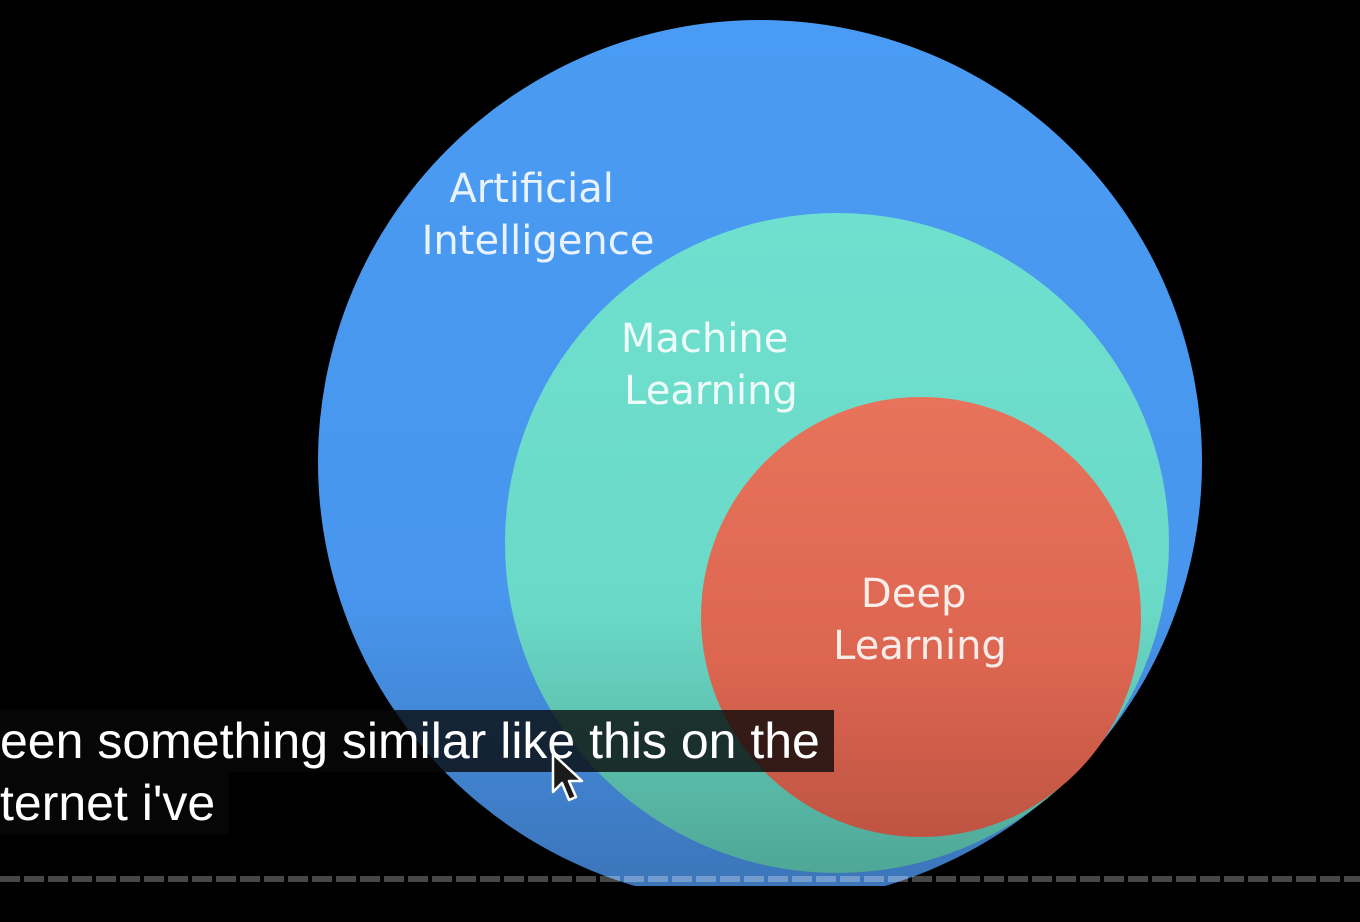 The width and height of the screenshot is (1360, 922). Describe the element at coordinates (920, 646) in the screenshot. I see `dl-label-line2: Learning` at that location.